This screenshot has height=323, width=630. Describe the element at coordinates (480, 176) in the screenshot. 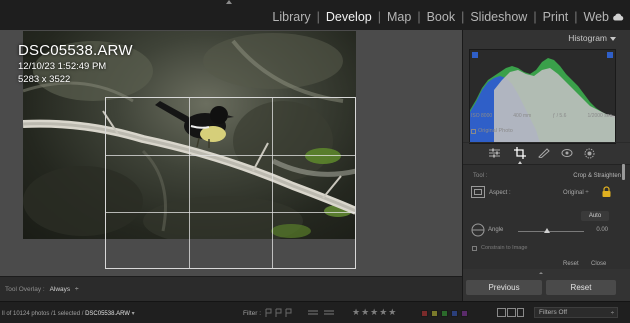

I see `tool-label: Tool :` at that location.